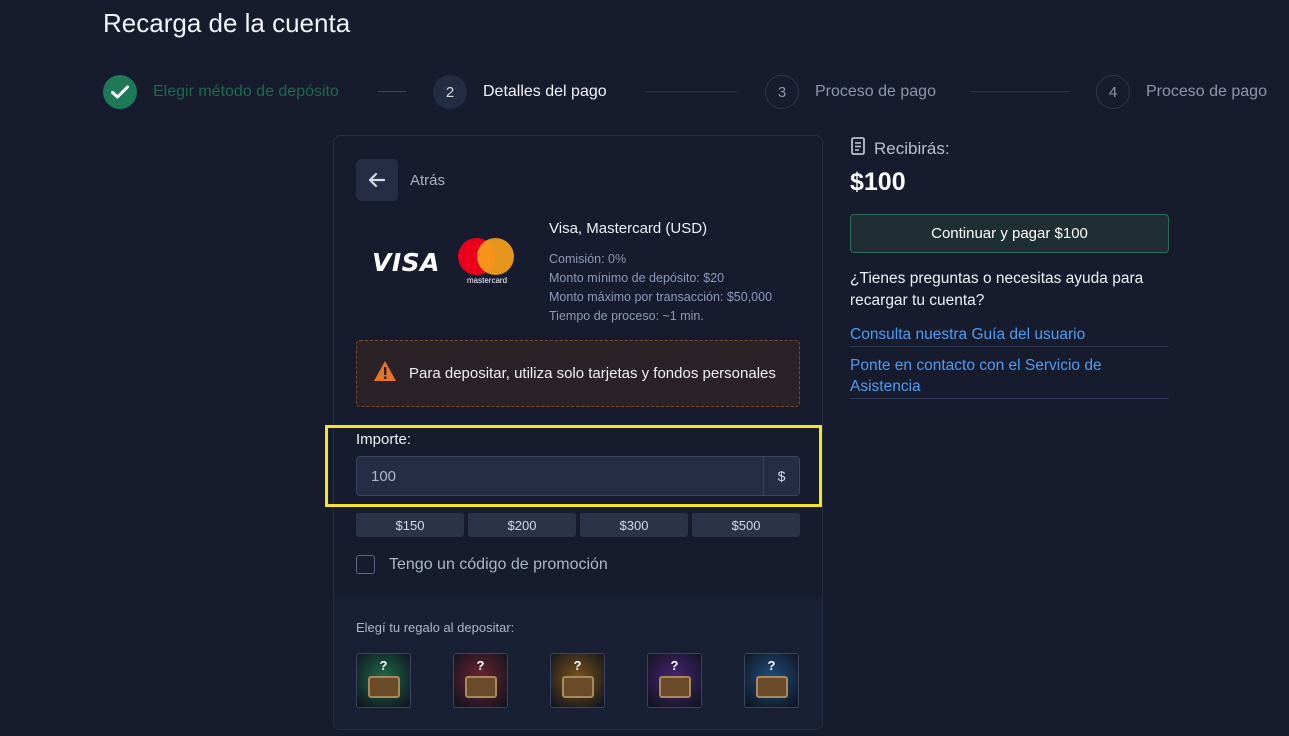 The height and width of the screenshot is (736, 1289). What do you see at coordinates (384, 439) in the screenshot?
I see `amount-label: Importe:` at bounding box center [384, 439].